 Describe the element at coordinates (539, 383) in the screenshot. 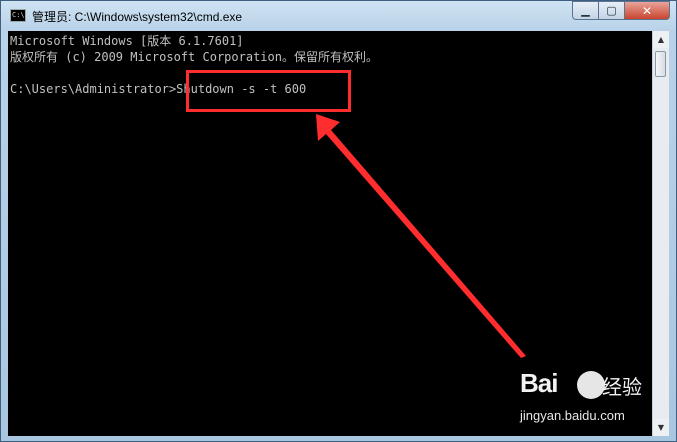

I see `baidu-logo: Bai` at that location.